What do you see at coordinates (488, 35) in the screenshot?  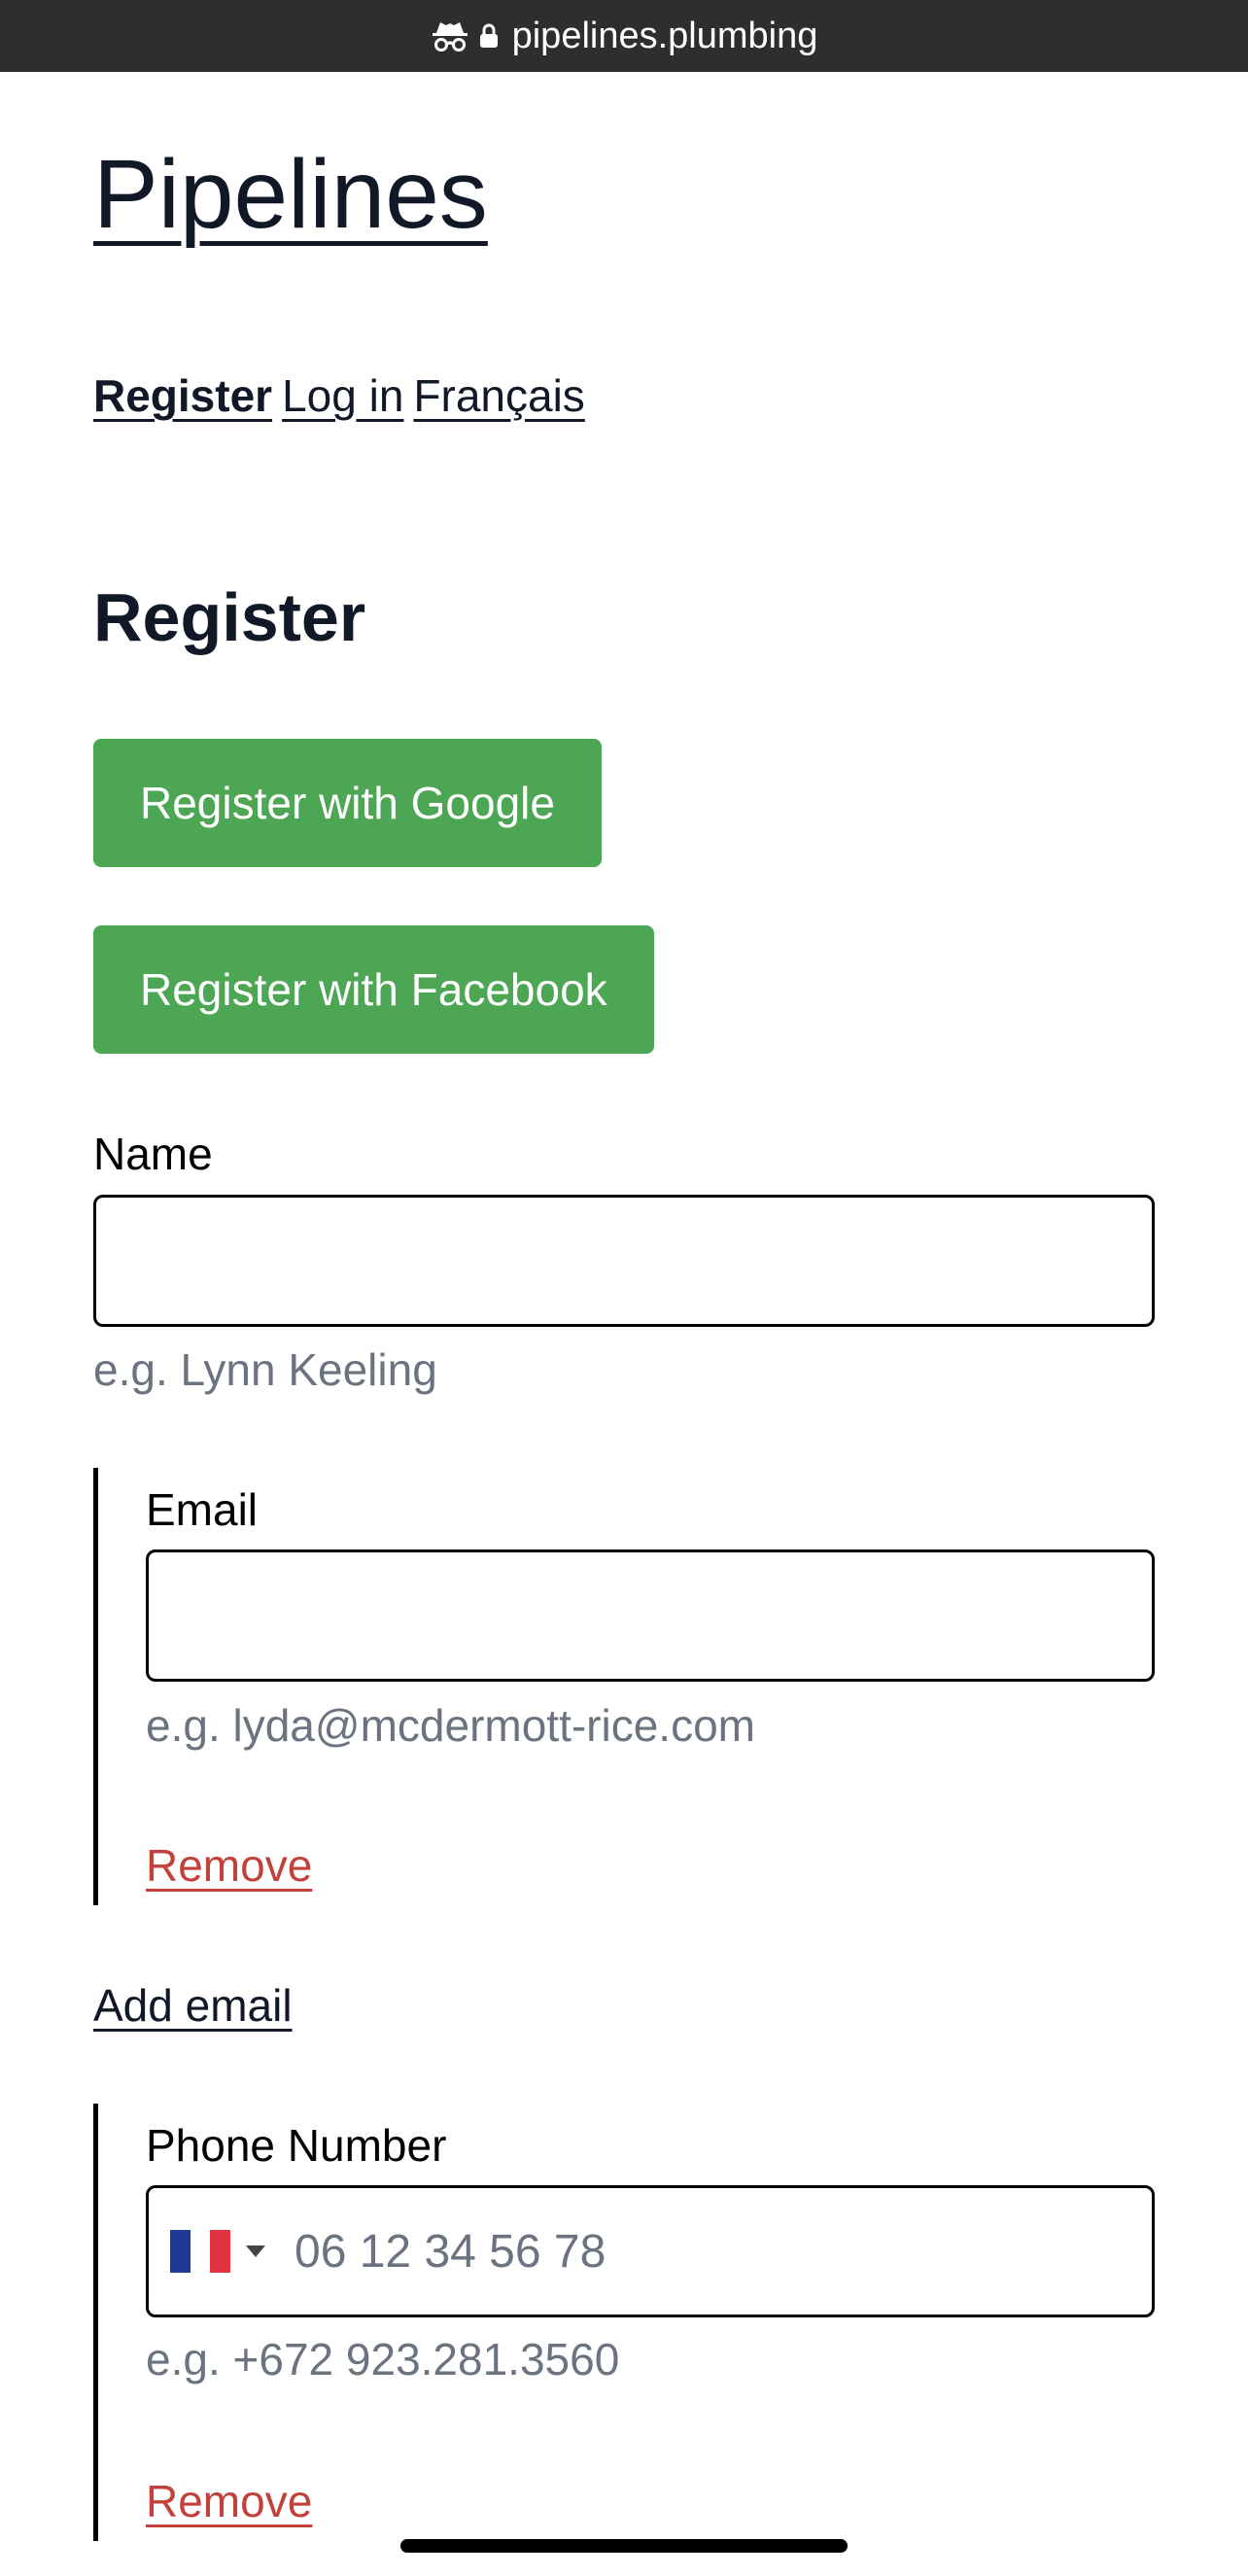 I see `lock-icon` at bounding box center [488, 35].